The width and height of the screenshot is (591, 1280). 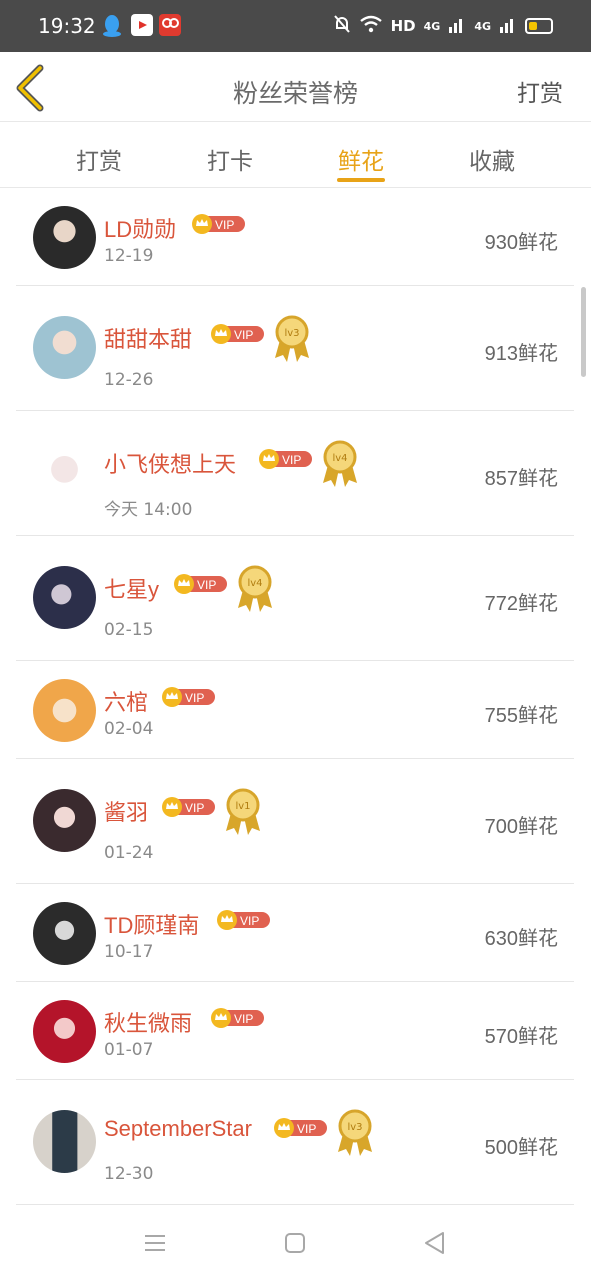 What do you see at coordinates (521, 604) in the screenshot?
I see `flower-count: 772鲜花` at bounding box center [521, 604].